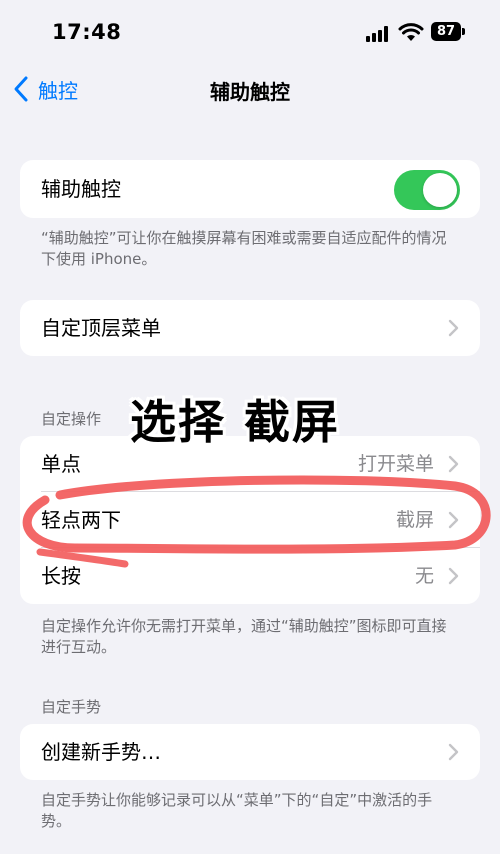 This screenshot has width=500, height=854. I want to click on overlay-instruction-text: 选择 截屏, so click(235, 422).